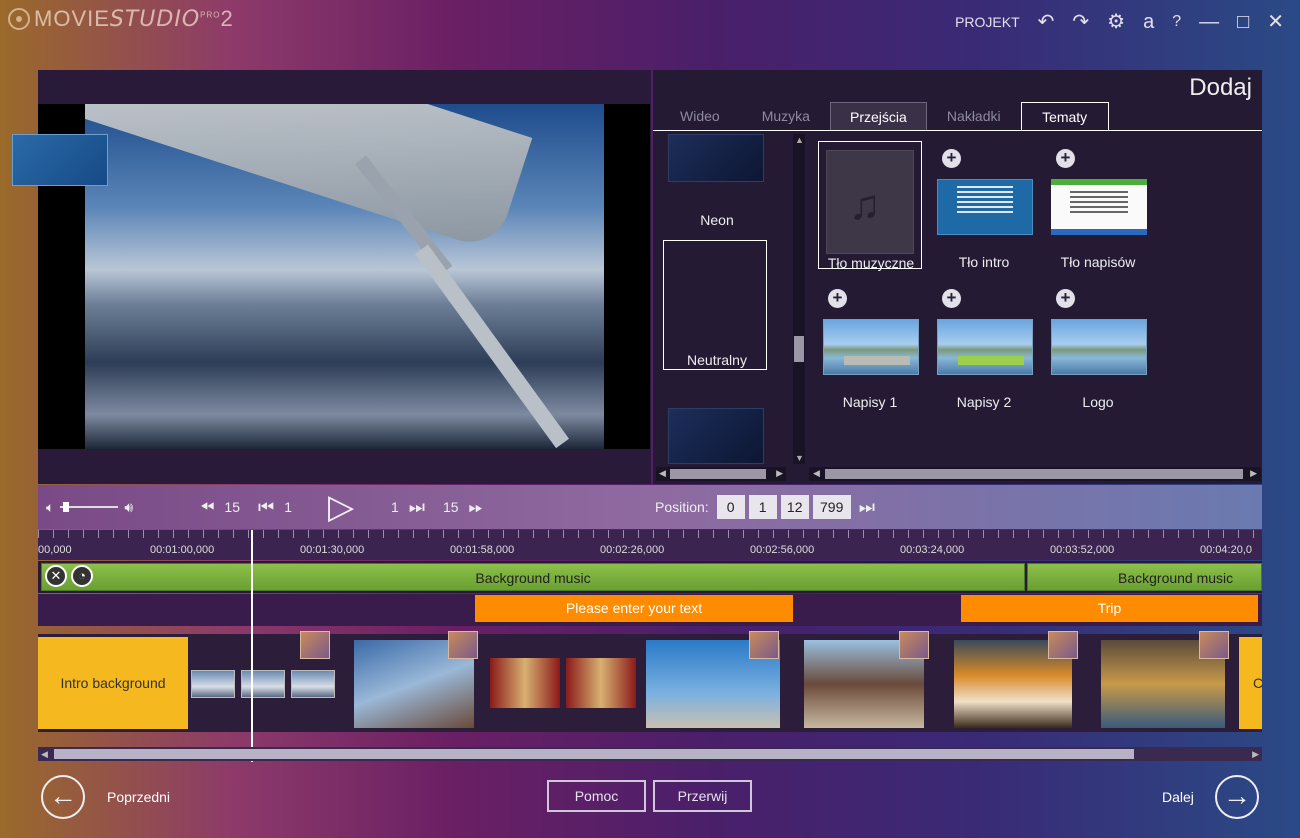 The image size is (1300, 838). I want to click on skip-back-15-icon: ⏪︎, so click(207, 507).